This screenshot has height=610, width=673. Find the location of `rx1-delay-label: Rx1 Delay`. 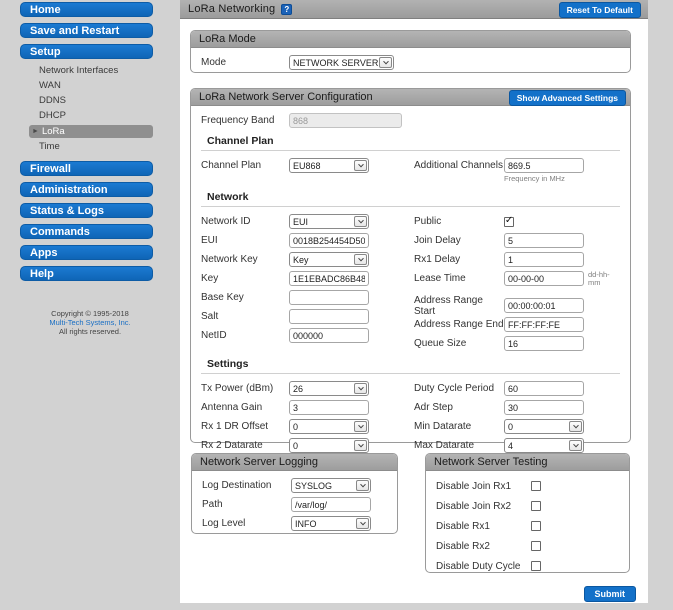

rx1-delay-label: Rx1 Delay is located at coordinates (437, 259).